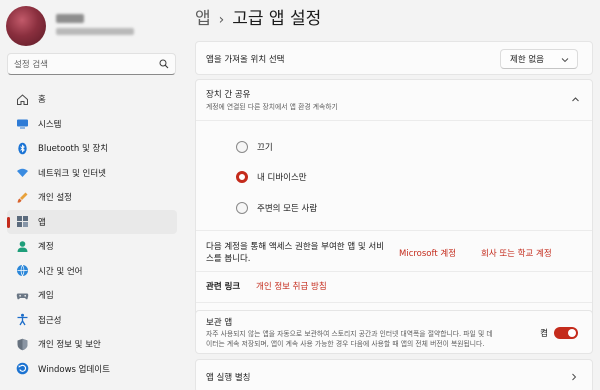 Image resolution: width=600 pixels, height=390 pixels. What do you see at coordinates (22, 99) in the screenshot?
I see `home-icon` at bounding box center [22, 99].